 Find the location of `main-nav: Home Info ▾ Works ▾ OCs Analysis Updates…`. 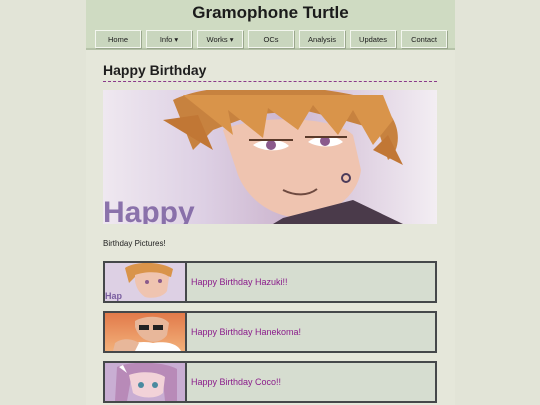

main-nav: Home Info ▾ Works ▾ OCs Analysis Updates… is located at coordinates (271, 39).